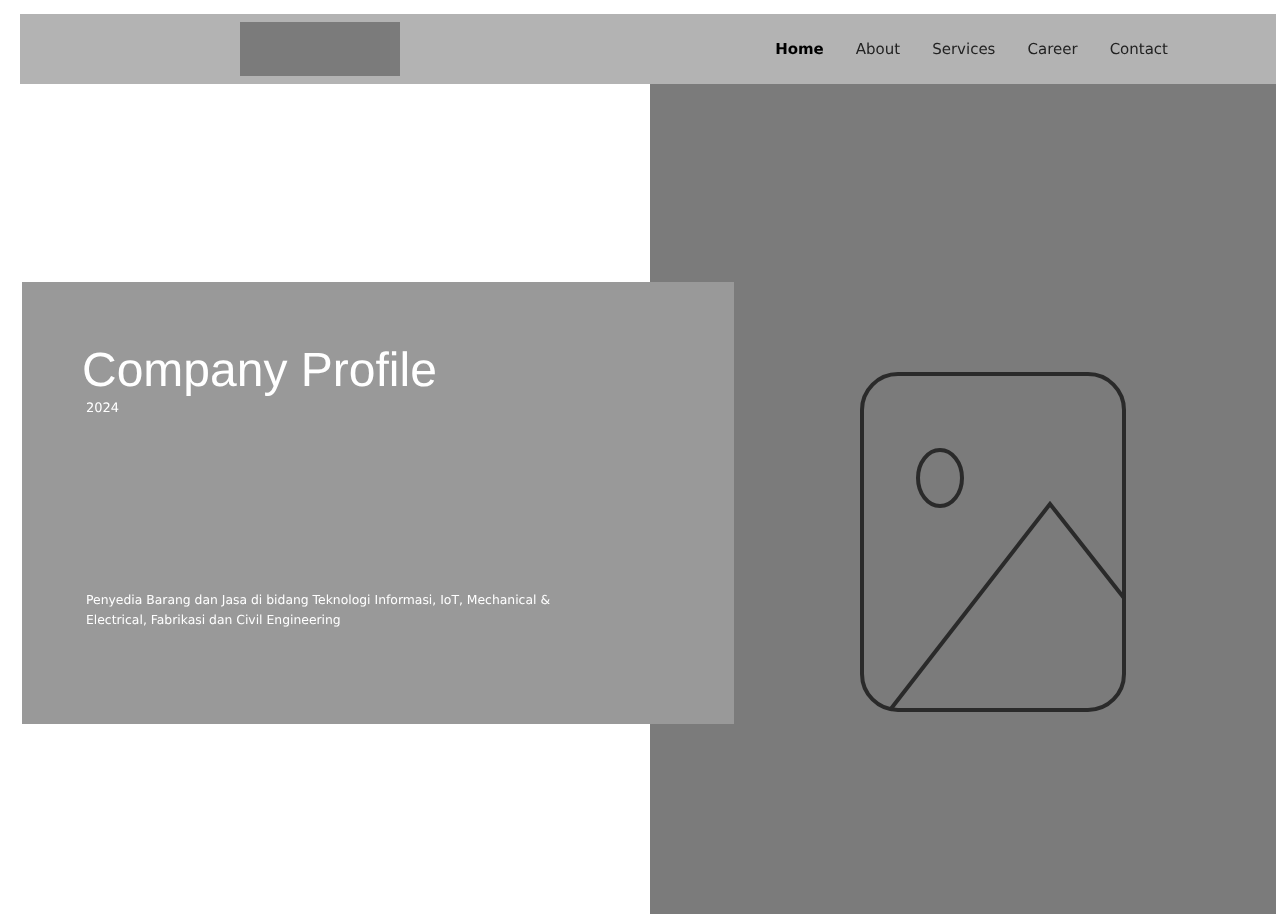 The width and height of the screenshot is (1276, 914). Describe the element at coordinates (993, 543) in the screenshot. I see `image-placeholder-icon` at that location.